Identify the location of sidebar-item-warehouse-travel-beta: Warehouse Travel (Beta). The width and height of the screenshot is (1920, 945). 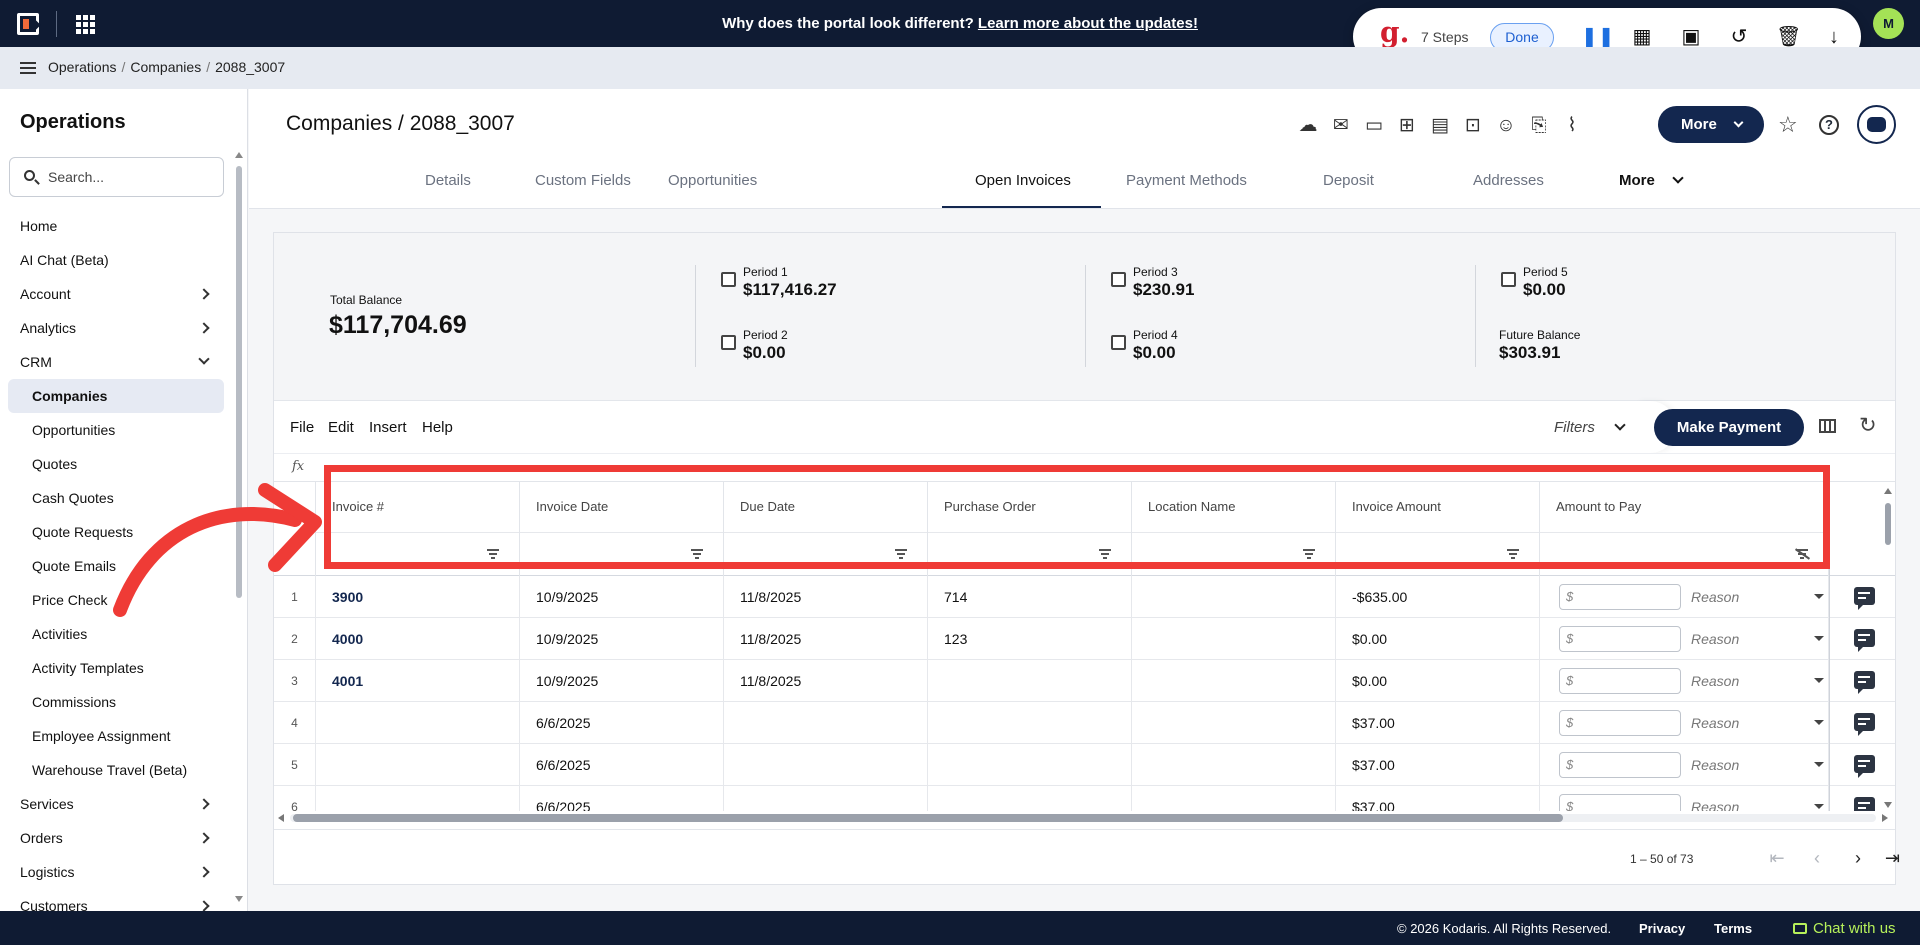
(116, 770).